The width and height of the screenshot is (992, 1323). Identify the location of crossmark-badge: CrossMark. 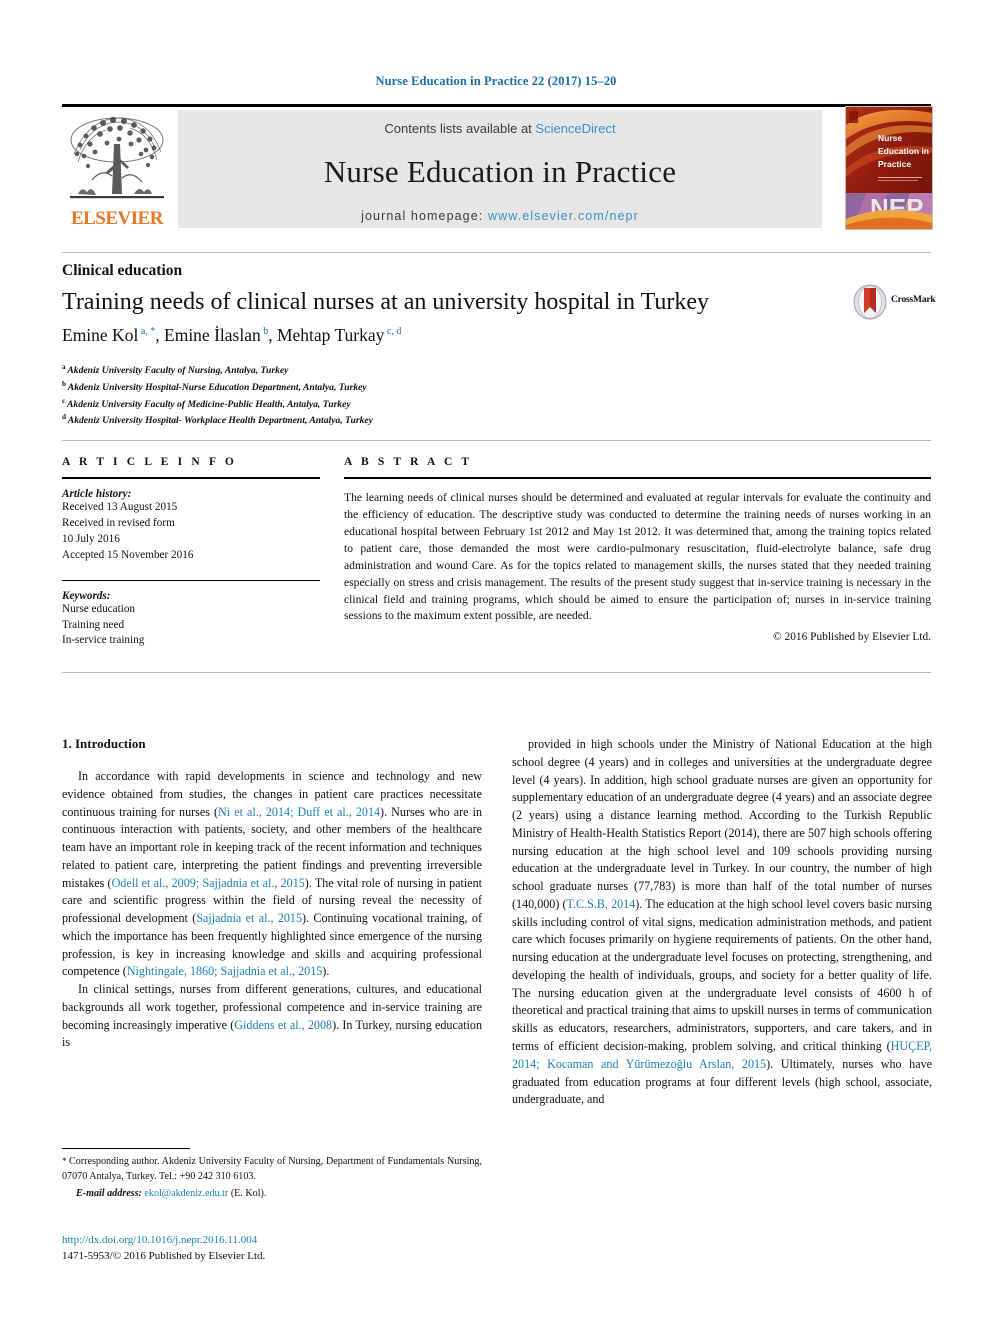
(893, 302).